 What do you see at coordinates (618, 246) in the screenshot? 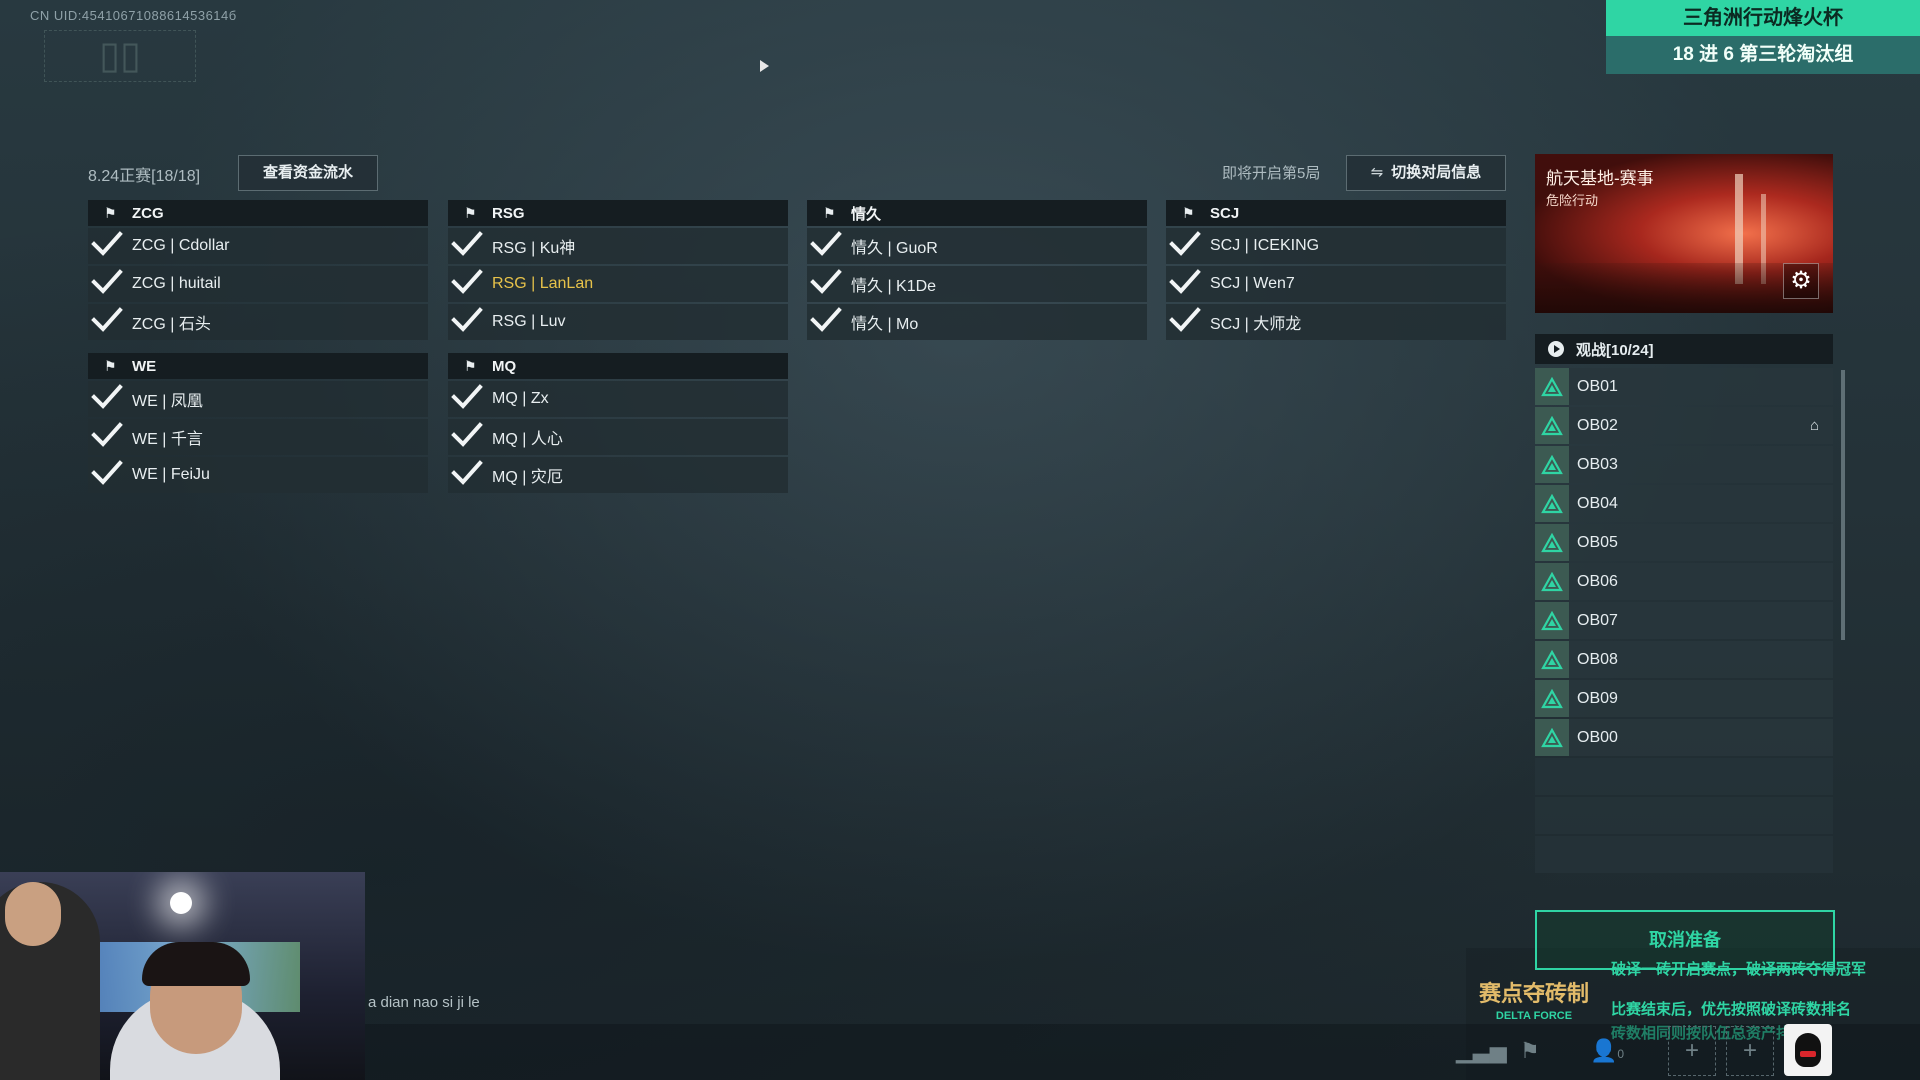
I see `player-row: RSG | Ku神` at bounding box center [618, 246].